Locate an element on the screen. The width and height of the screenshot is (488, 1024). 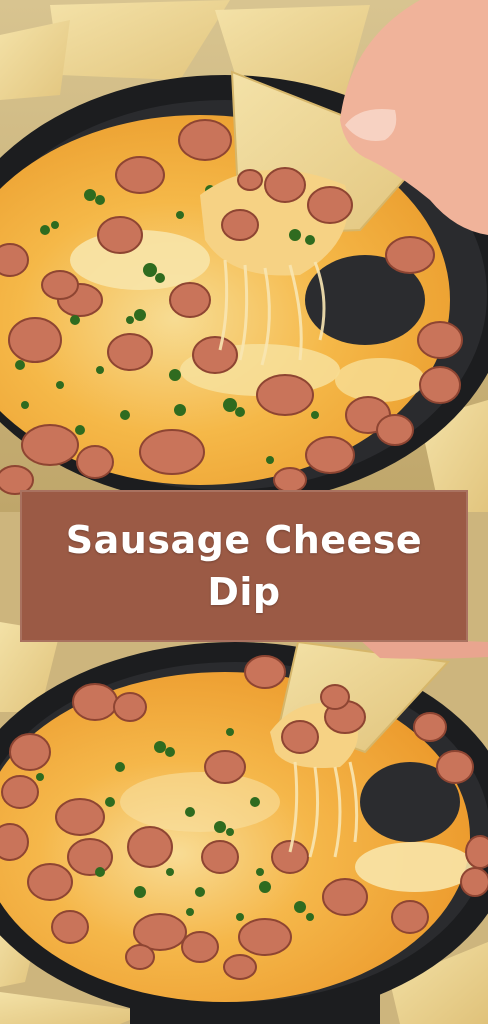
title-banner: Sausage Cheese Dip is located at coordinates (244, 566).